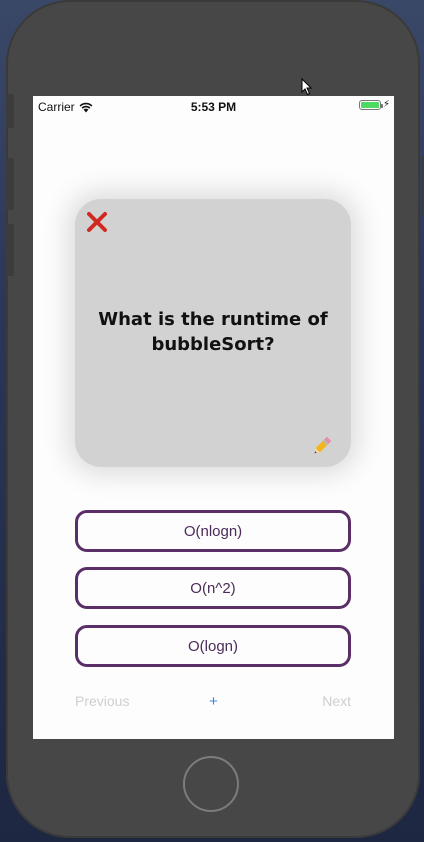 The width and height of the screenshot is (424, 842). I want to click on answer-option-2: O(n^2), so click(213, 588).